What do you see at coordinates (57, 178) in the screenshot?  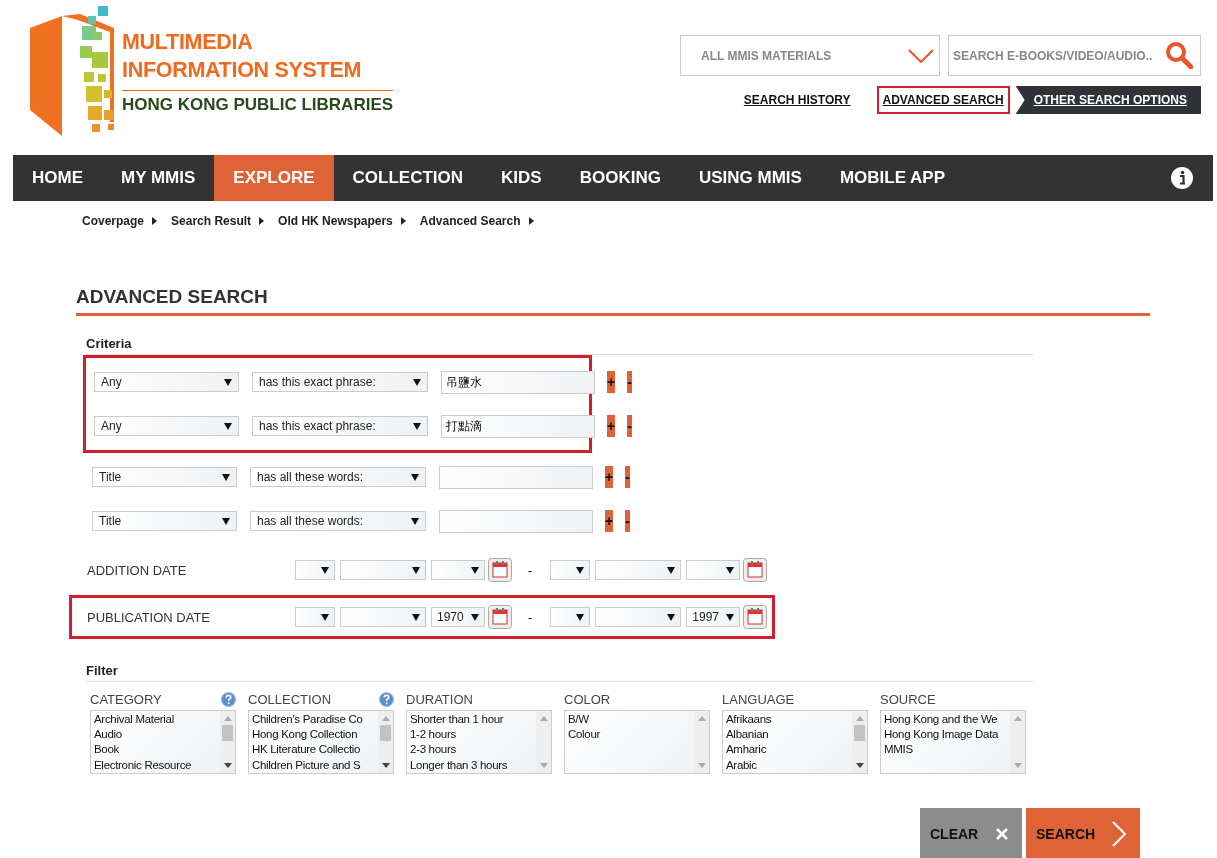 I see `nav-tab: HOME` at bounding box center [57, 178].